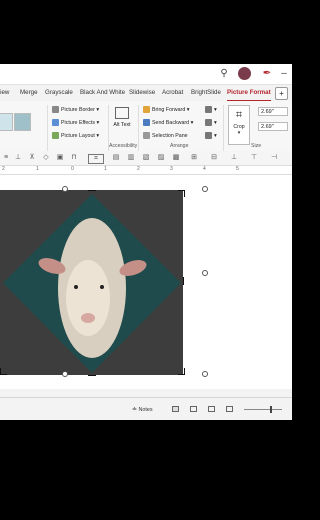  I want to click on resize-handle-top-right, so click(205, 189).